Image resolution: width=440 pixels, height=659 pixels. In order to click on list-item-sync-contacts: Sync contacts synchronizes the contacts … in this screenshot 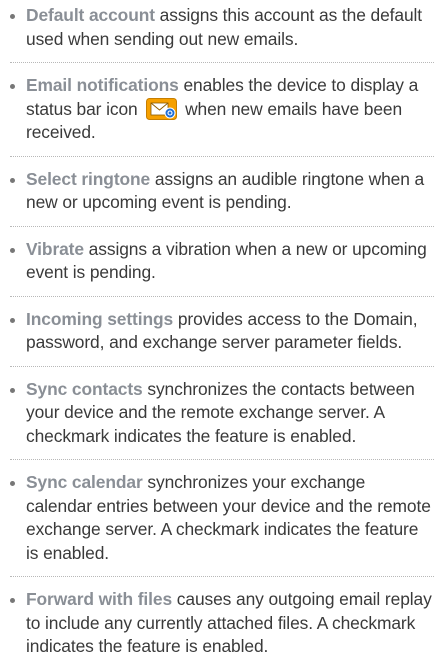, I will do `click(220, 413)`.